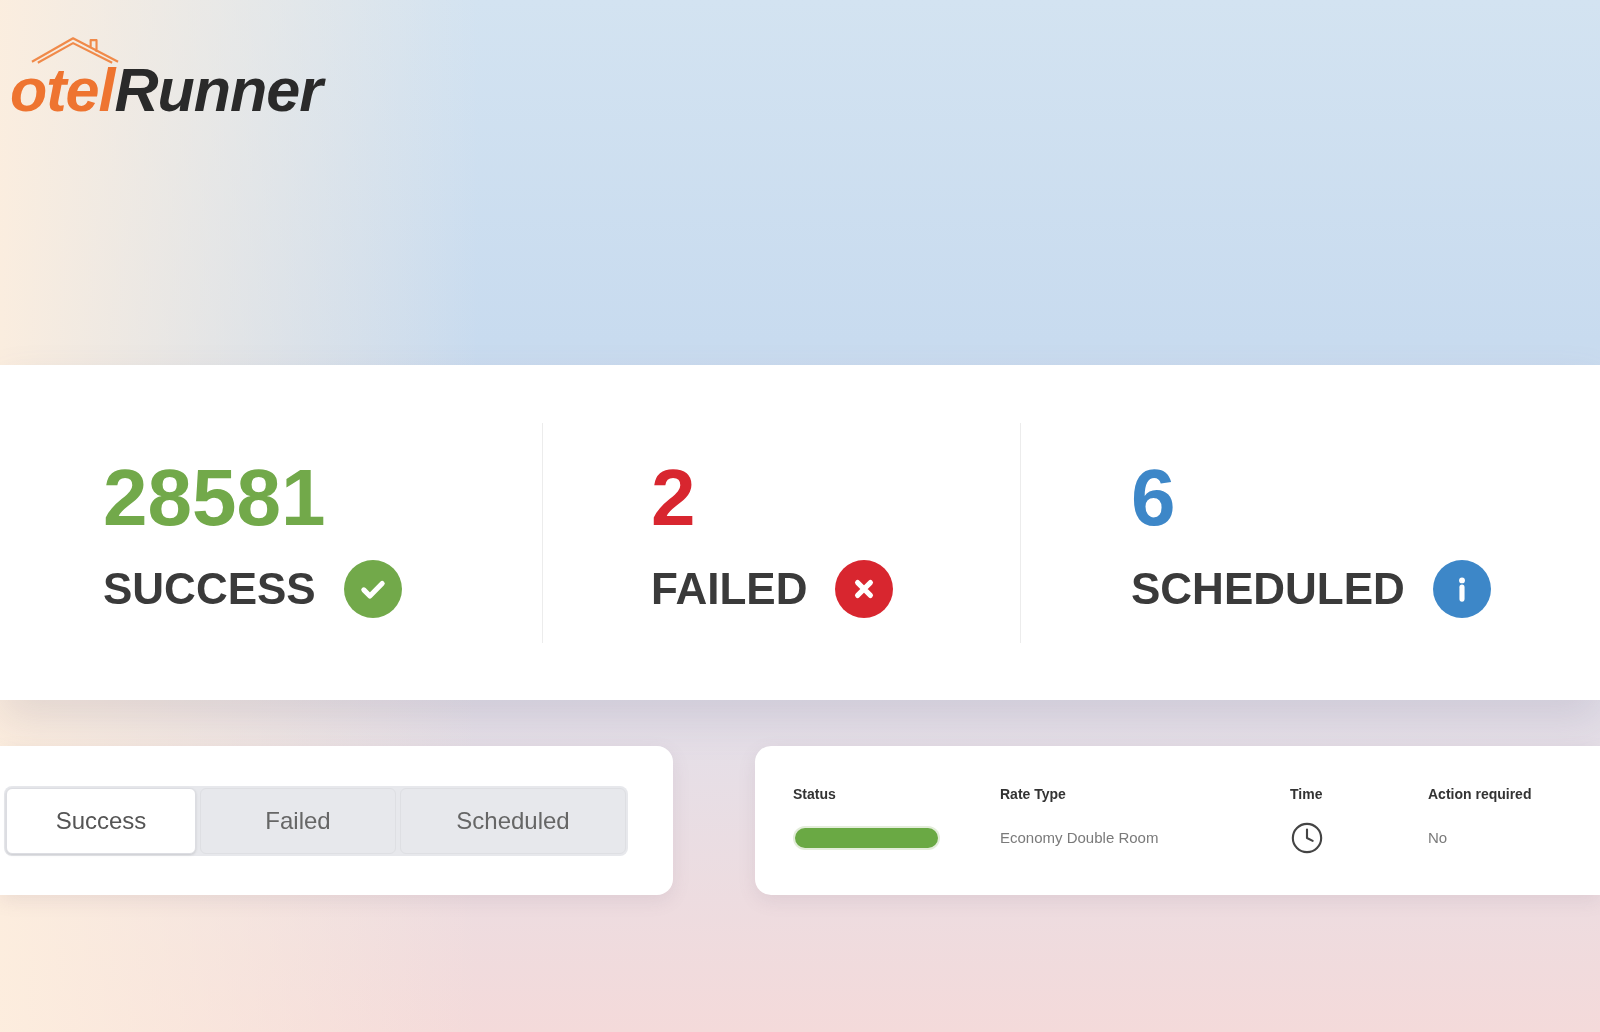 Image resolution: width=1600 pixels, height=1032 pixels. I want to click on filter-tab: Failed, so click(298, 820).